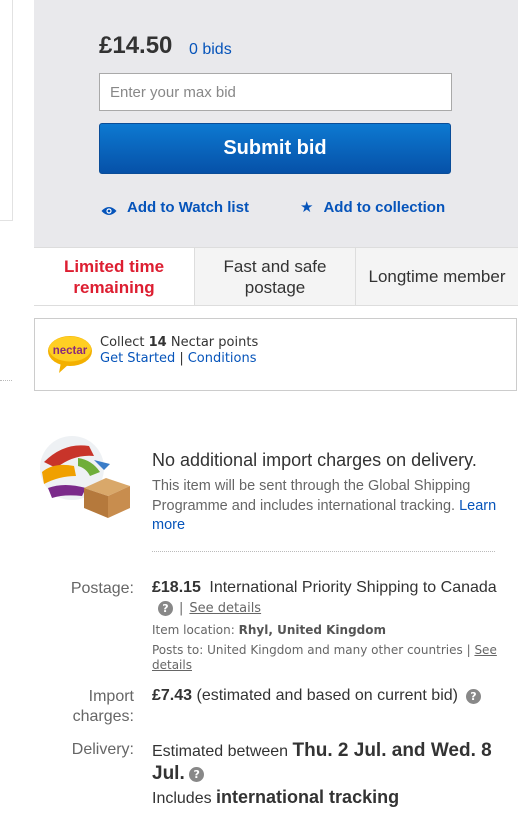 The width and height of the screenshot is (527, 813). What do you see at coordinates (102, 749) in the screenshot?
I see `delivery-label: Delivery:` at bounding box center [102, 749].